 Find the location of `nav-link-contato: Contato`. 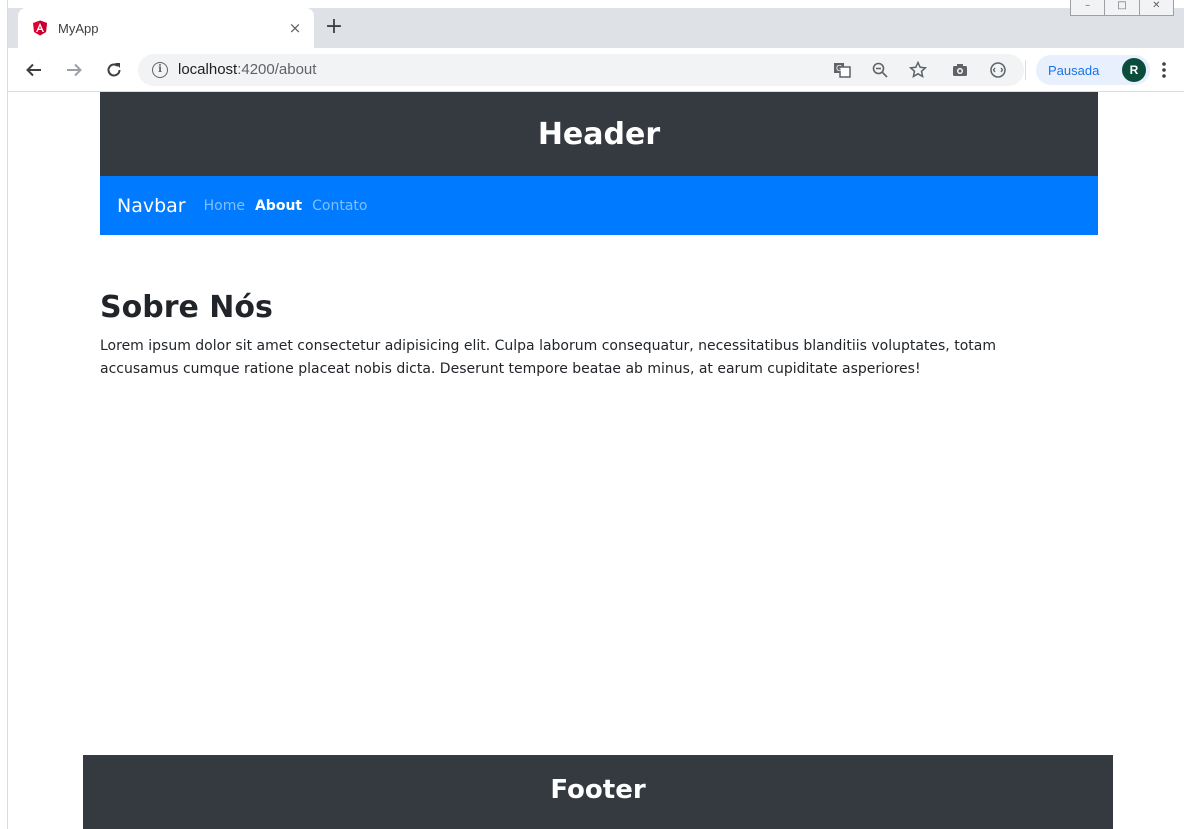

nav-link-contato: Contato is located at coordinates (339, 206).